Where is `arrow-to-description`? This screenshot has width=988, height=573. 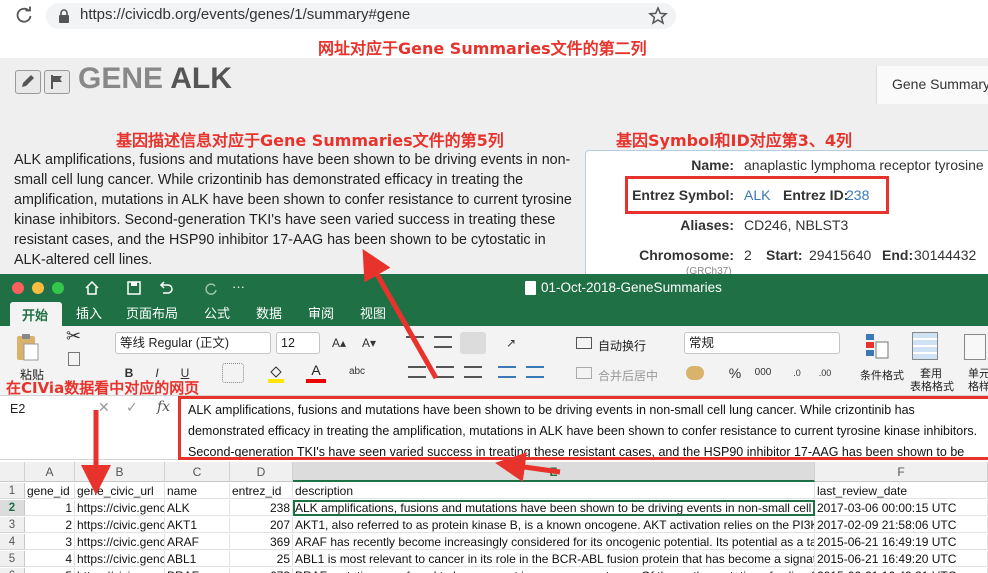 arrow-to-description is located at coordinates (400, 314).